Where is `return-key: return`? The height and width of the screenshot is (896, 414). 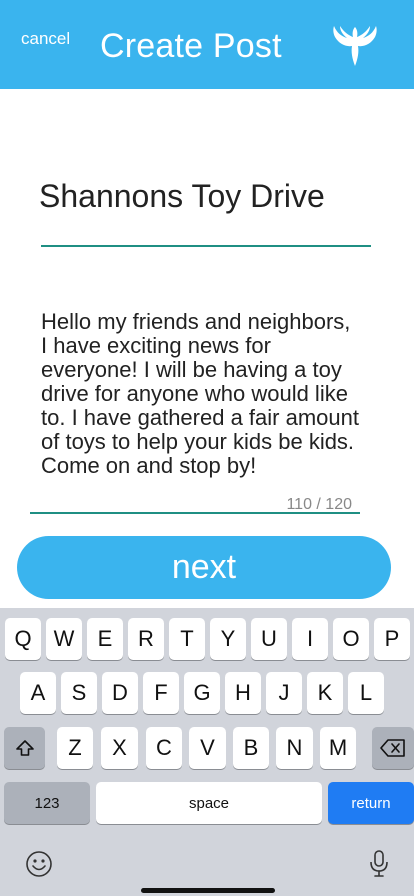
return-key: return is located at coordinates (371, 803).